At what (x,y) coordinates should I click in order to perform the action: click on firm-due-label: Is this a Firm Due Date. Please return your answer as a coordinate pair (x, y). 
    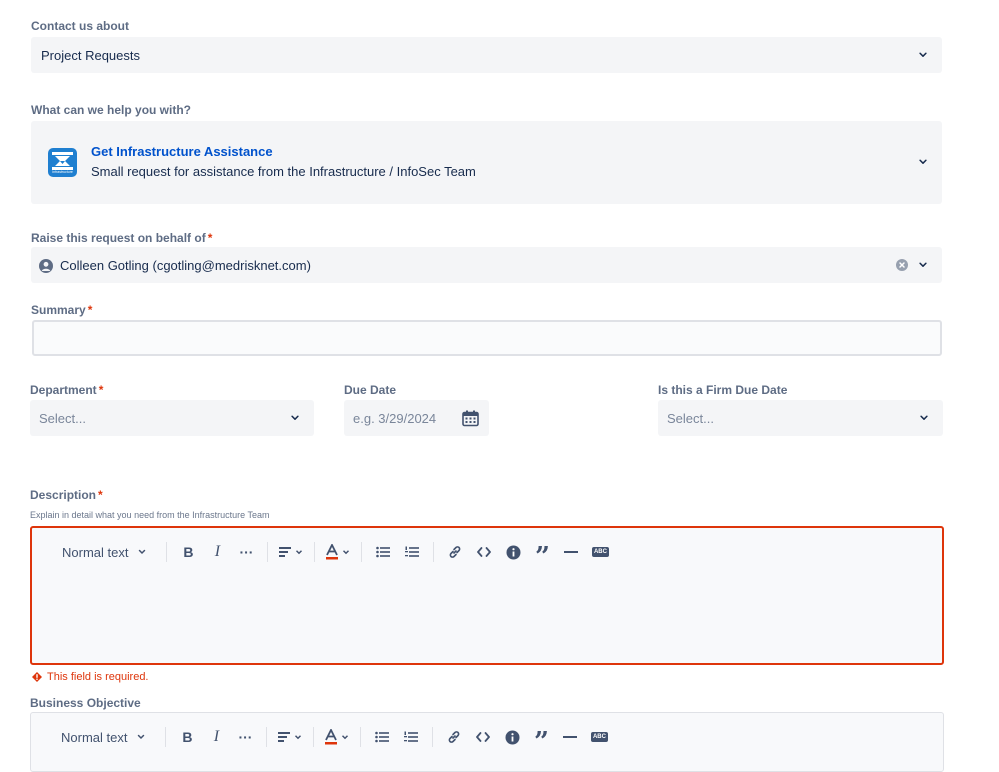
    Looking at the image, I should click on (723, 390).